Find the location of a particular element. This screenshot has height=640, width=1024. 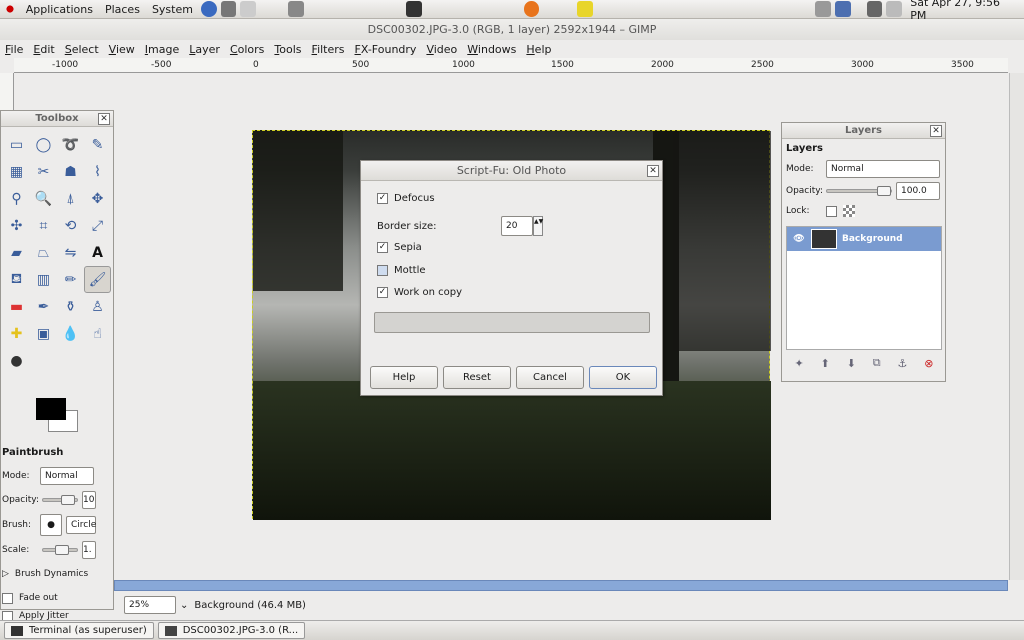

menu-colors: Colors is located at coordinates (247, 49).